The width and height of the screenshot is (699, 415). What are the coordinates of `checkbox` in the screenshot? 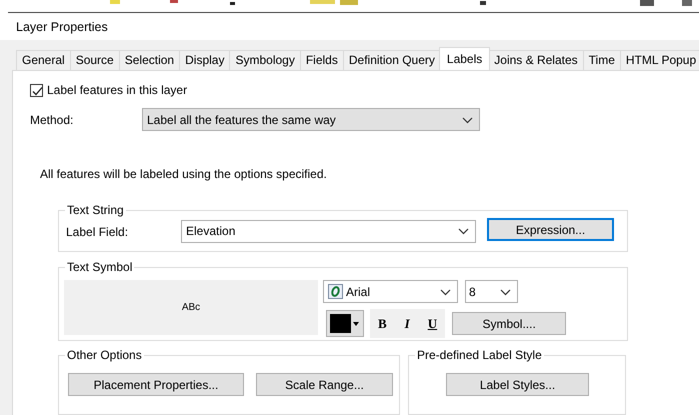 It's located at (36, 90).